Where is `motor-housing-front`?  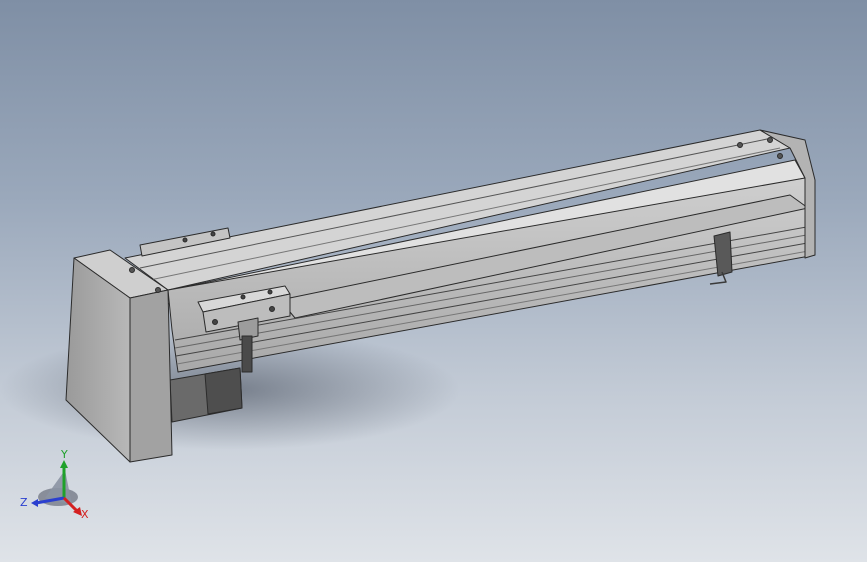
motor-housing-front is located at coordinates (223, 391).